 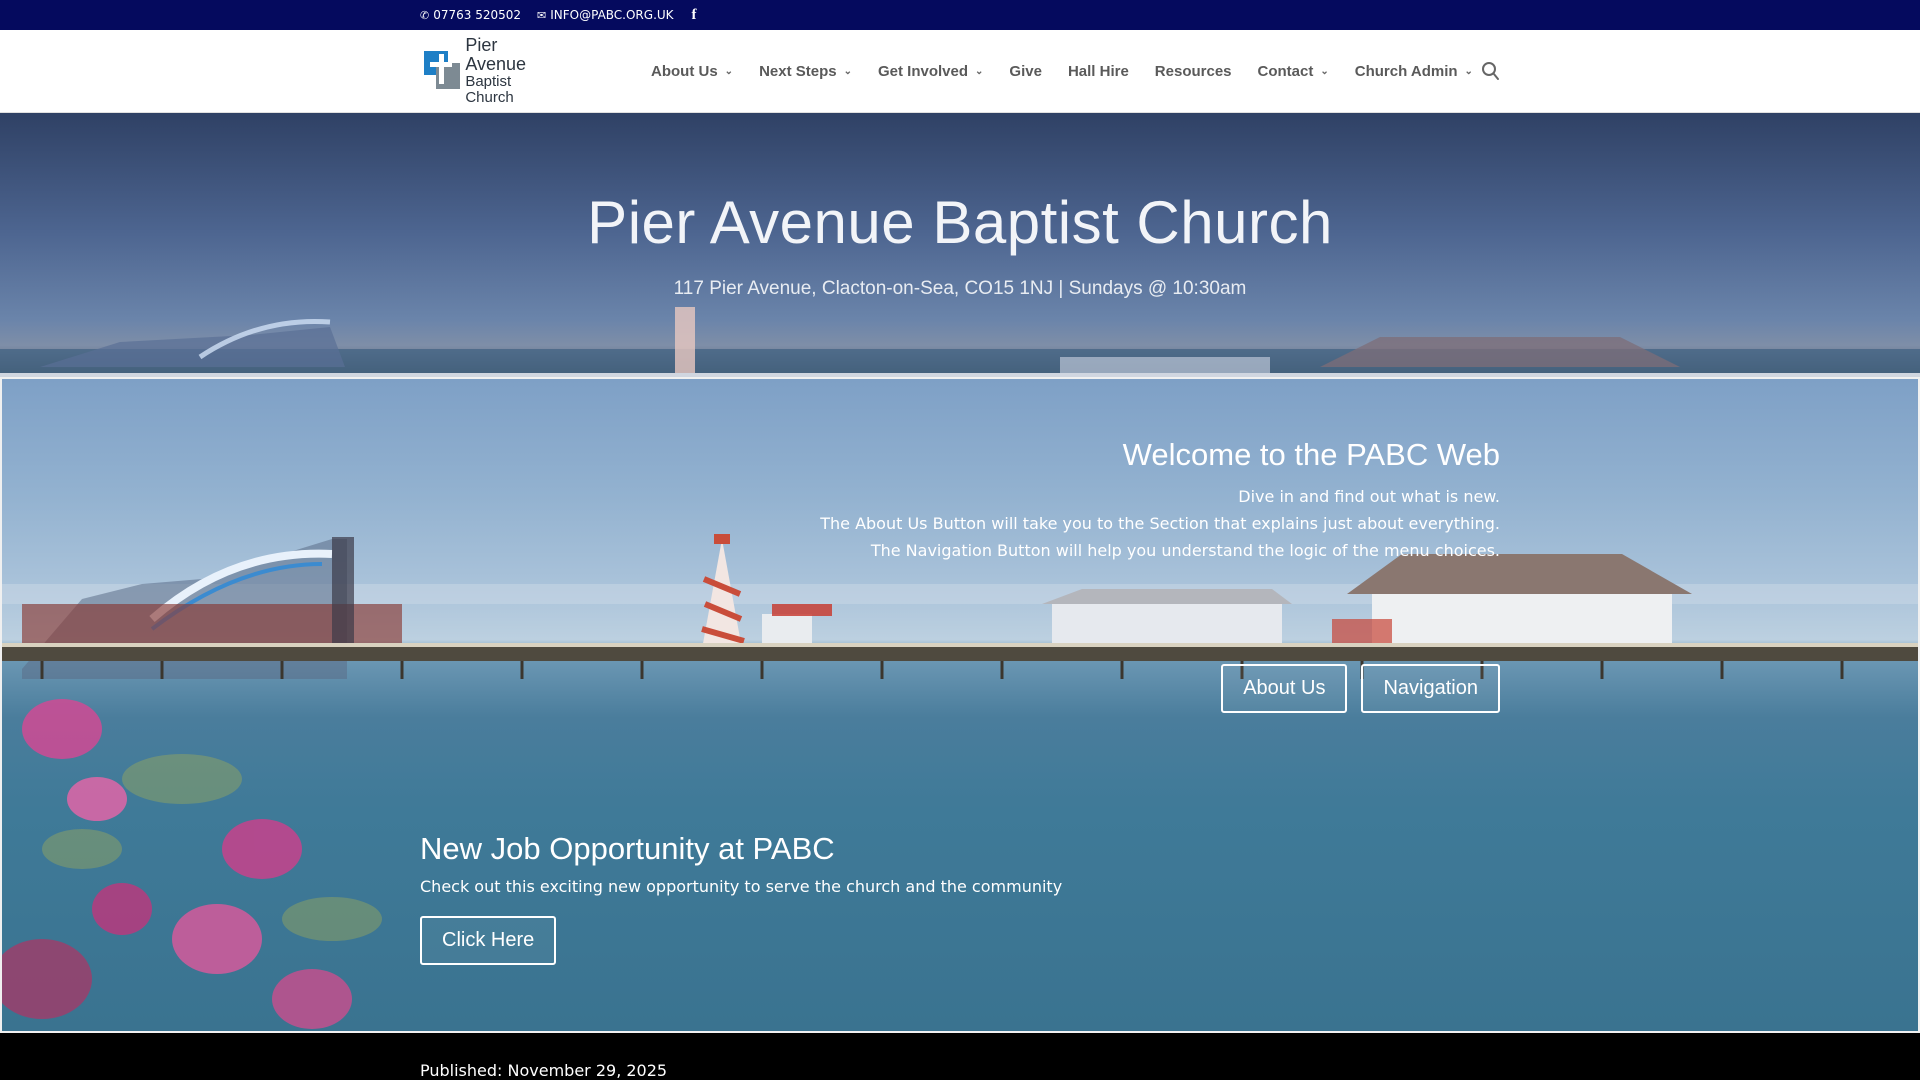 What do you see at coordinates (1406, 71) in the screenshot?
I see `nav-label: Church Admin` at bounding box center [1406, 71].